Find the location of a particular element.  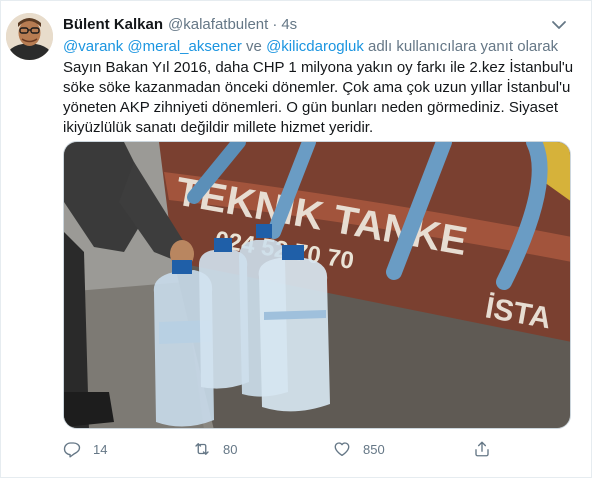

share-button is located at coordinates (488, 449).